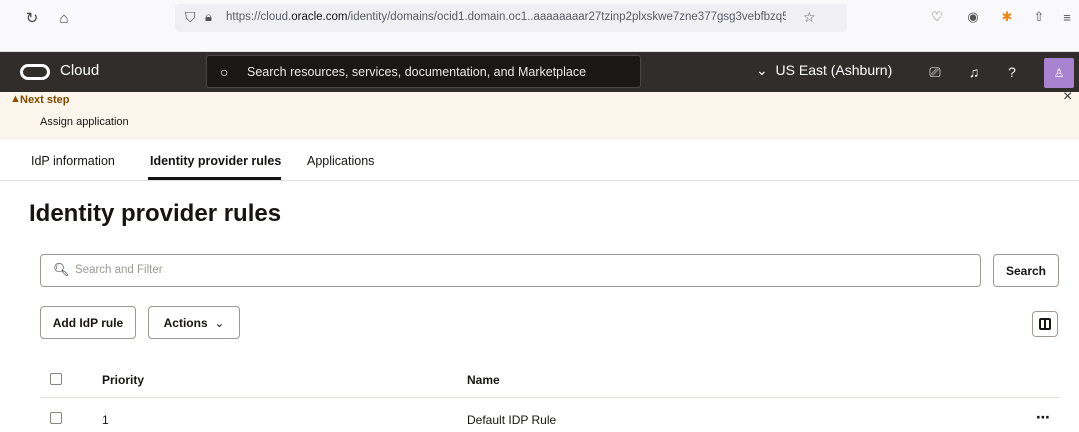 This screenshot has height=432, width=1079. What do you see at coordinates (105, 420) in the screenshot?
I see `row-priority: 1` at bounding box center [105, 420].